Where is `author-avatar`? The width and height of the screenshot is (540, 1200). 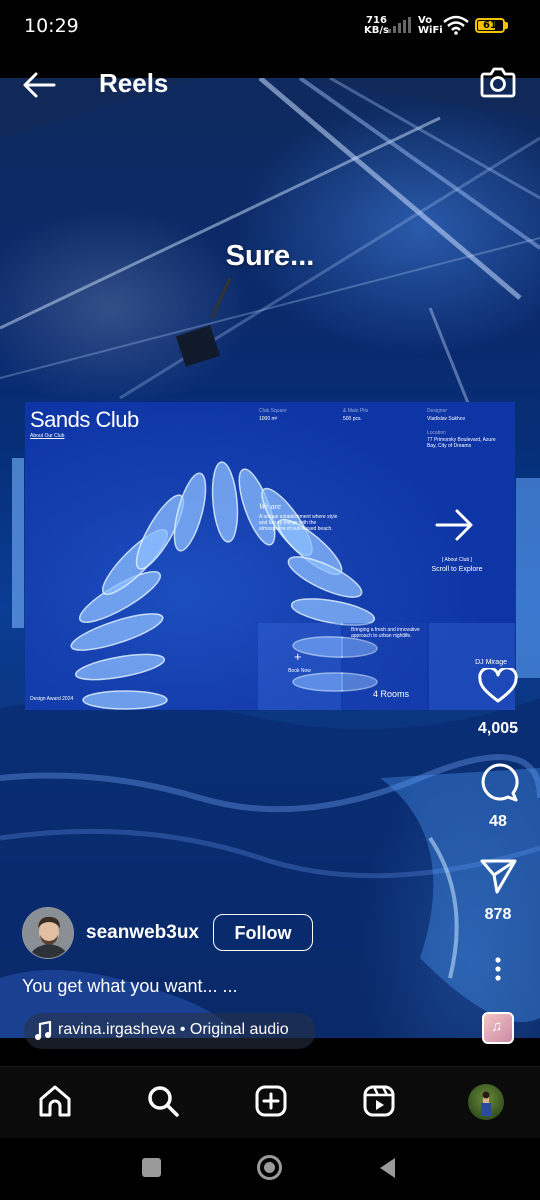
author-avatar is located at coordinates (48, 933).